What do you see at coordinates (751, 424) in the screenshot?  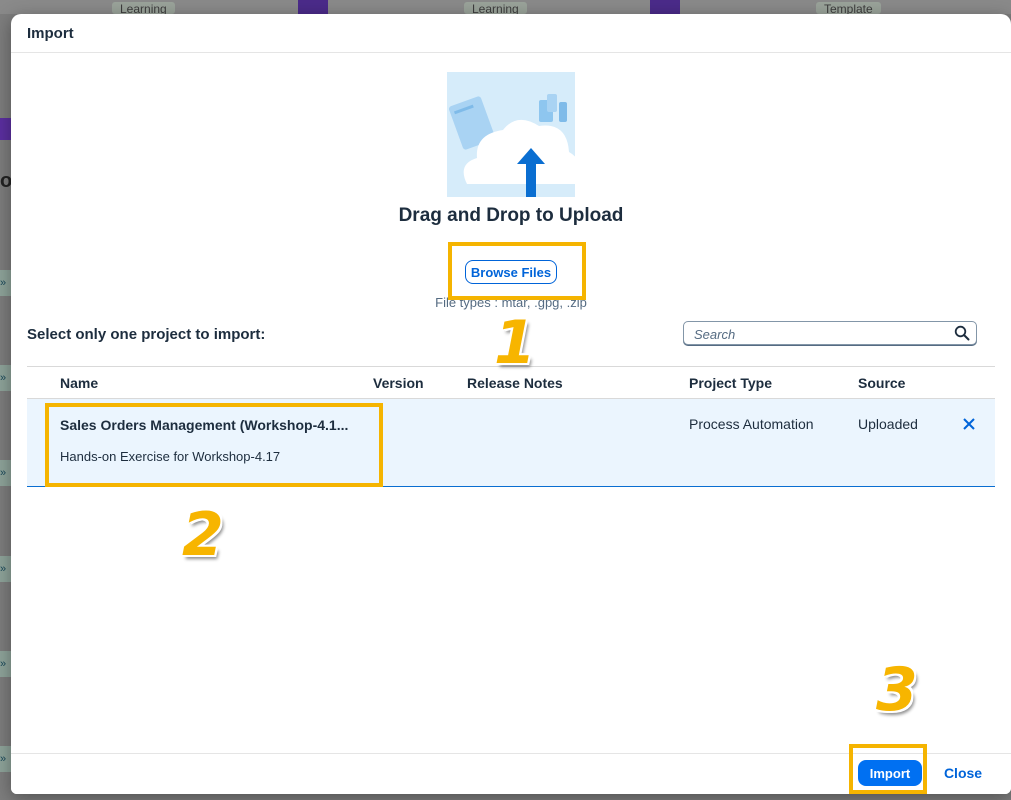 I see `project-type: Process Automation` at bounding box center [751, 424].